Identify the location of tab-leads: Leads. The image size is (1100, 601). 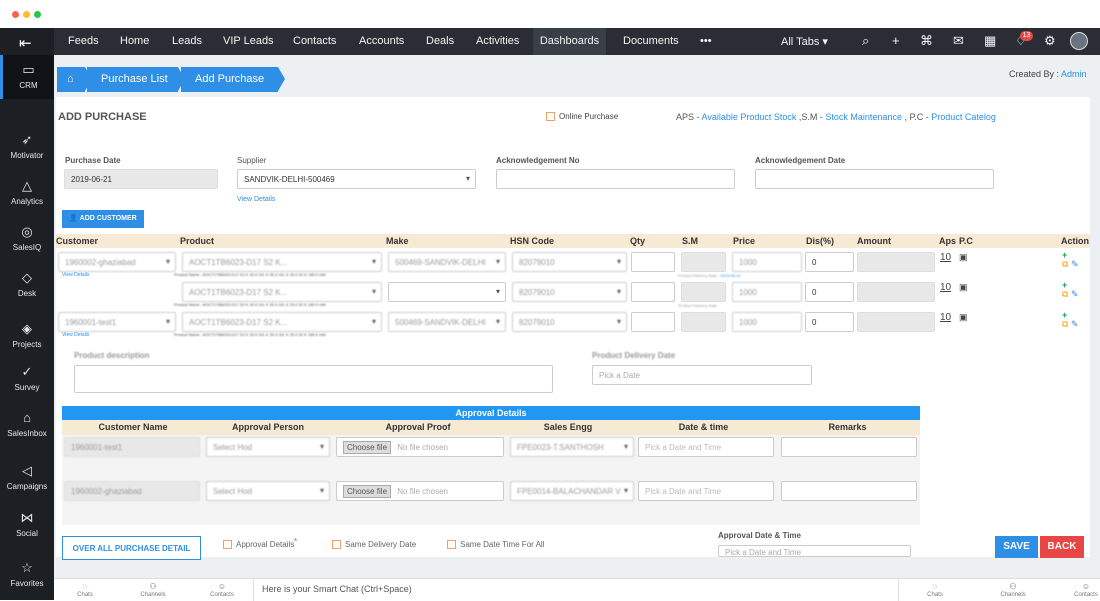
(187, 41).